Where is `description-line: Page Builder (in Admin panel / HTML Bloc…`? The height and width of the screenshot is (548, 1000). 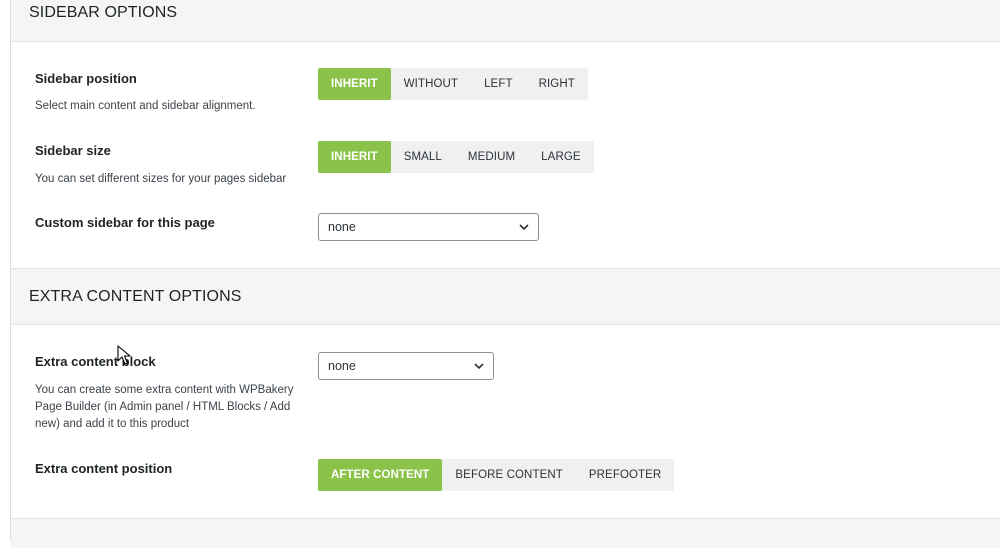
description-line: Page Builder (in Admin panel / HTML Bloc… is located at coordinates (163, 407).